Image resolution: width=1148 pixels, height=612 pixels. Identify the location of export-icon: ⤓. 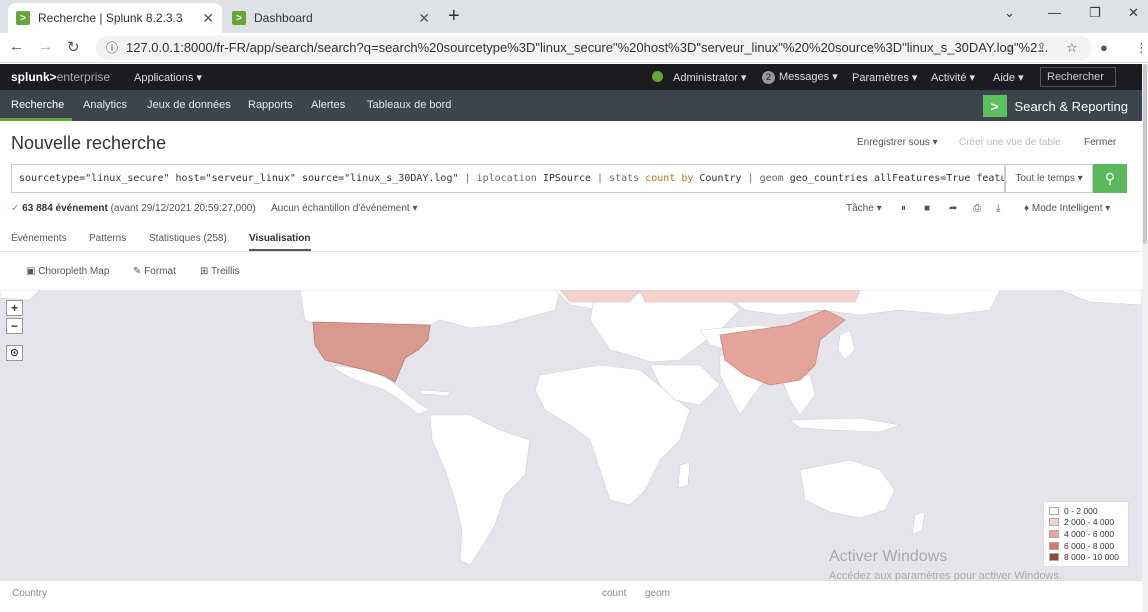
(998, 208).